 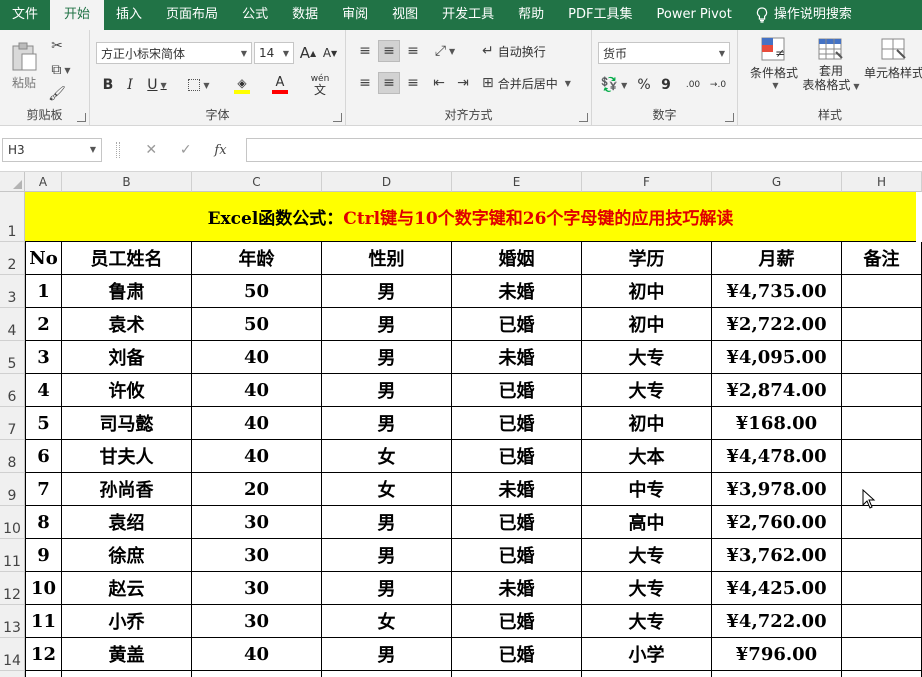 What do you see at coordinates (614, 85) in the screenshot?
I see `accounting-format-button: 💱 ▼` at bounding box center [614, 85].